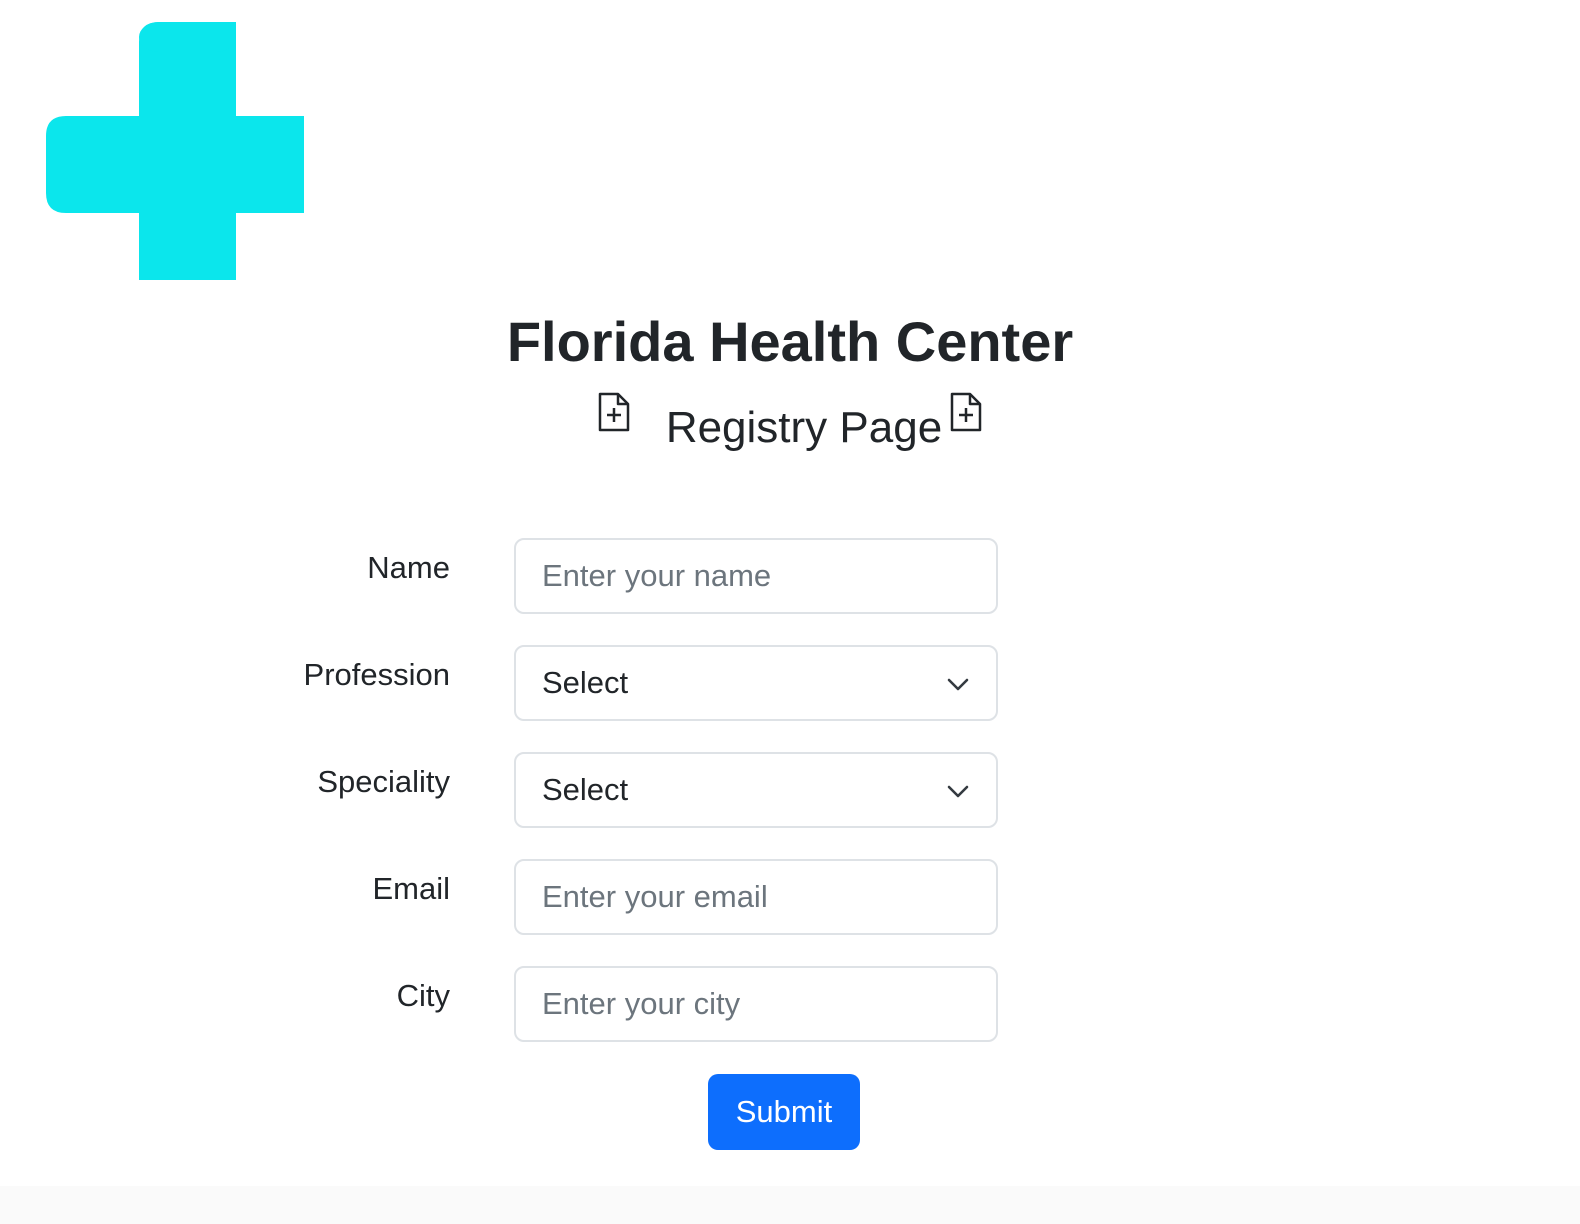 This screenshot has width=1580, height=1224. I want to click on form-row-city: City, so click(790, 1004).